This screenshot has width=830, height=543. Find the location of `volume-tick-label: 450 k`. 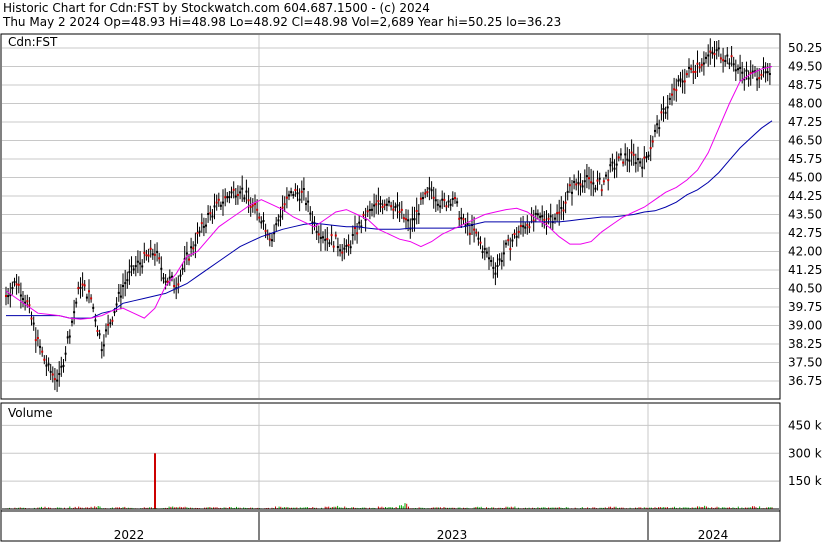

volume-tick-label: 450 k is located at coordinates (805, 425).